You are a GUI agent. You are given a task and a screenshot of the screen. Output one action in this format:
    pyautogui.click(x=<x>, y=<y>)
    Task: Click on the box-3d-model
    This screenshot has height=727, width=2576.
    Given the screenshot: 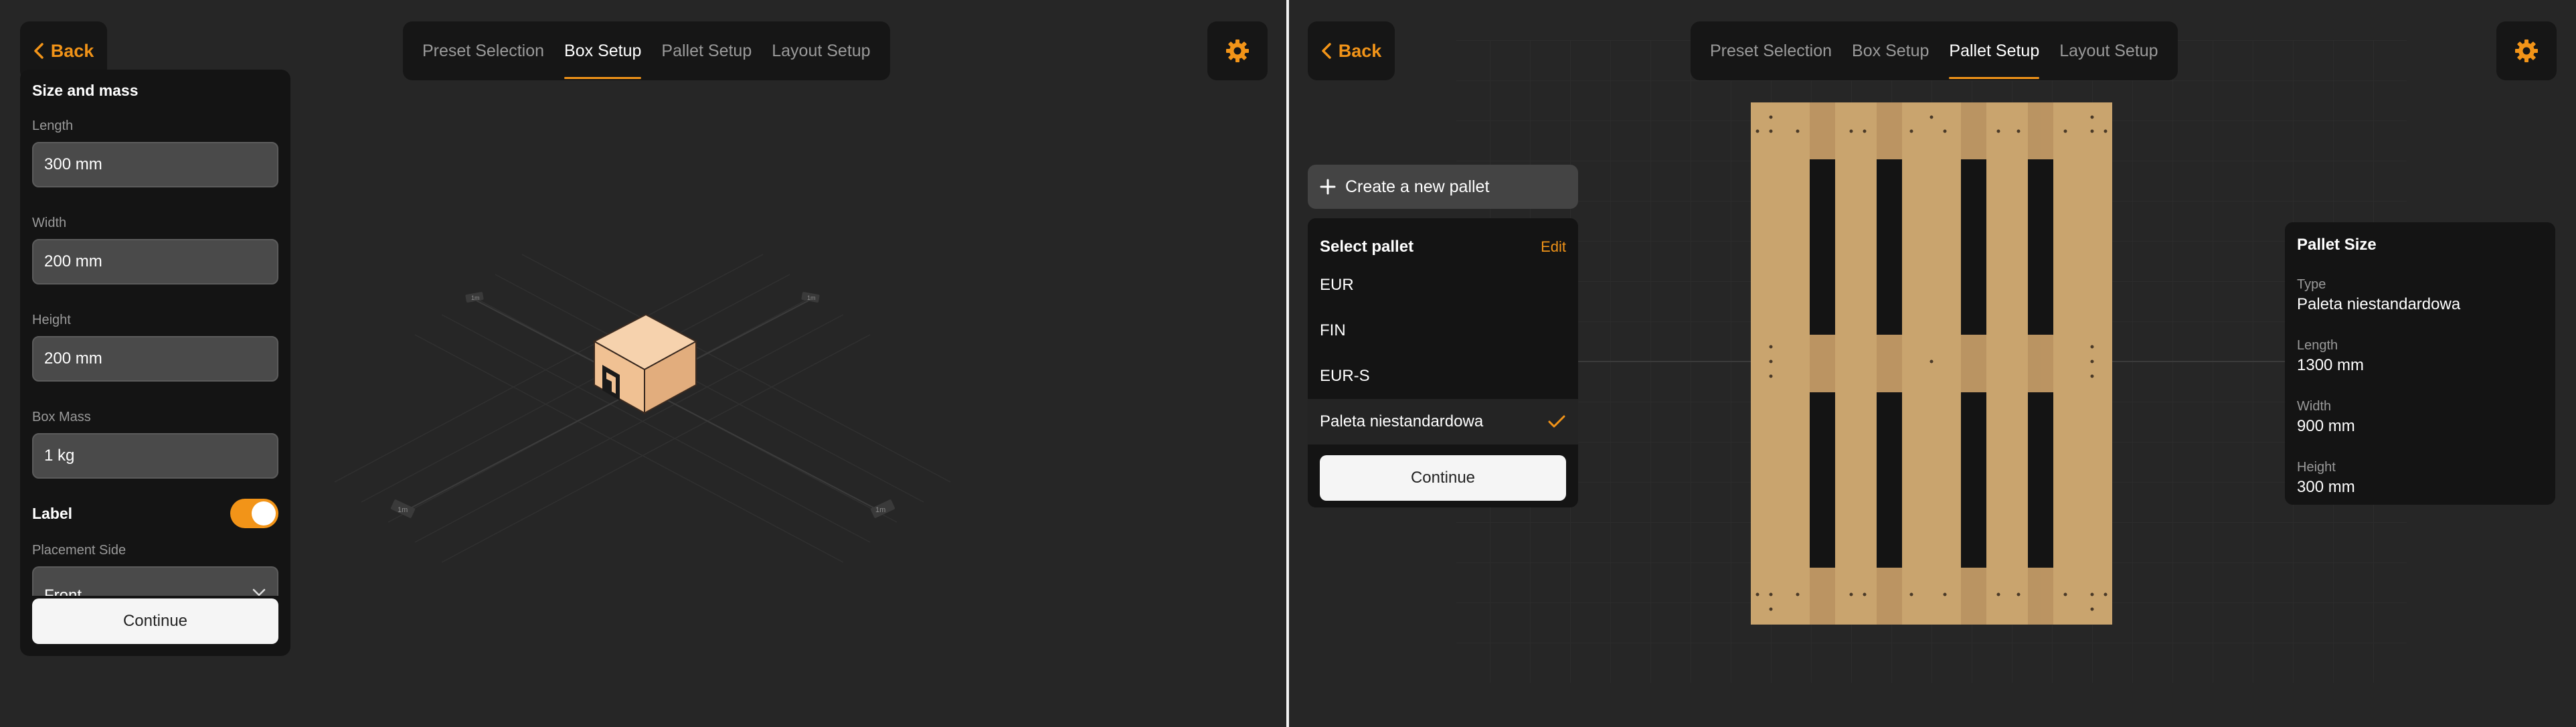 What is the action you would take?
    pyautogui.click(x=645, y=363)
    